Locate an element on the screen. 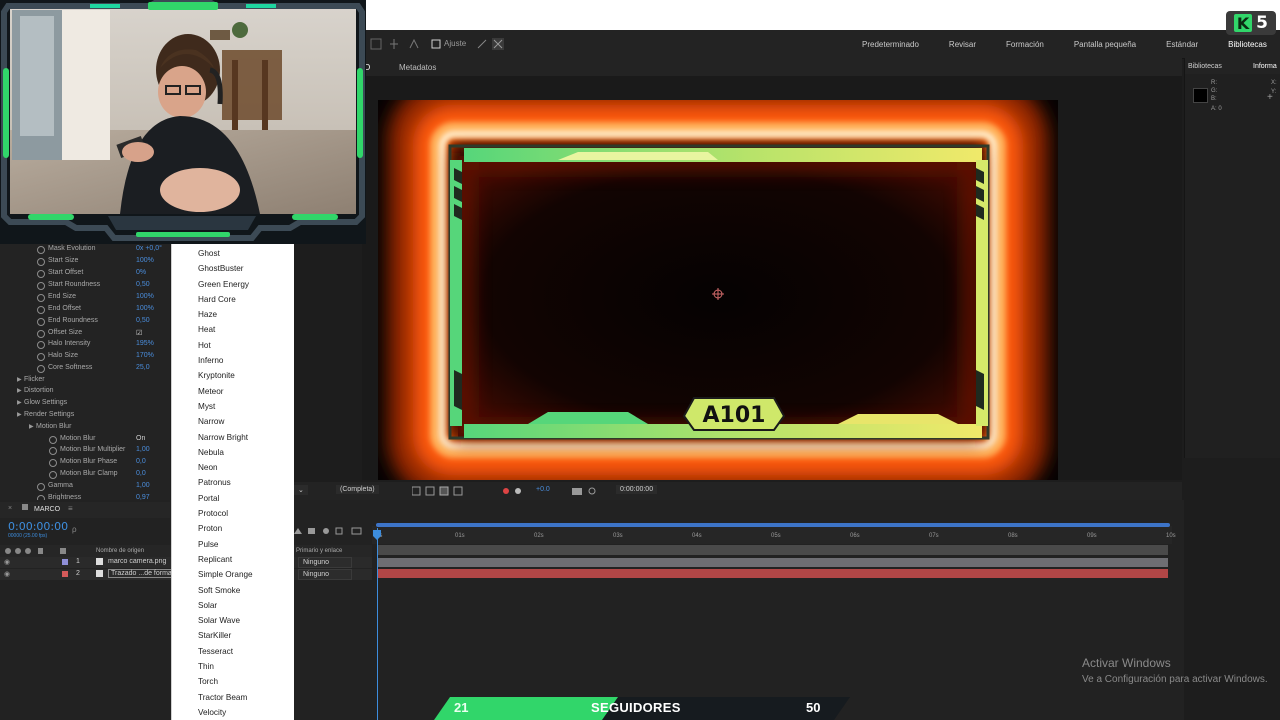 The image size is (1280, 720). playhead is located at coordinates (377, 624).